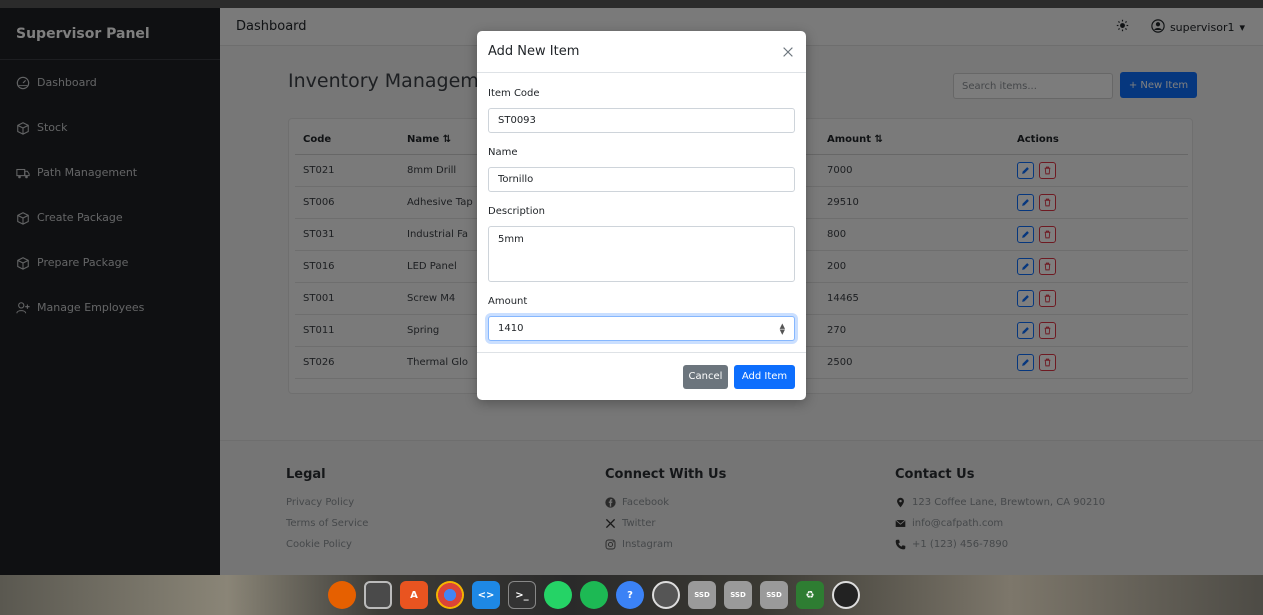  Describe the element at coordinates (666, 595) in the screenshot. I see `settings-icon` at that location.